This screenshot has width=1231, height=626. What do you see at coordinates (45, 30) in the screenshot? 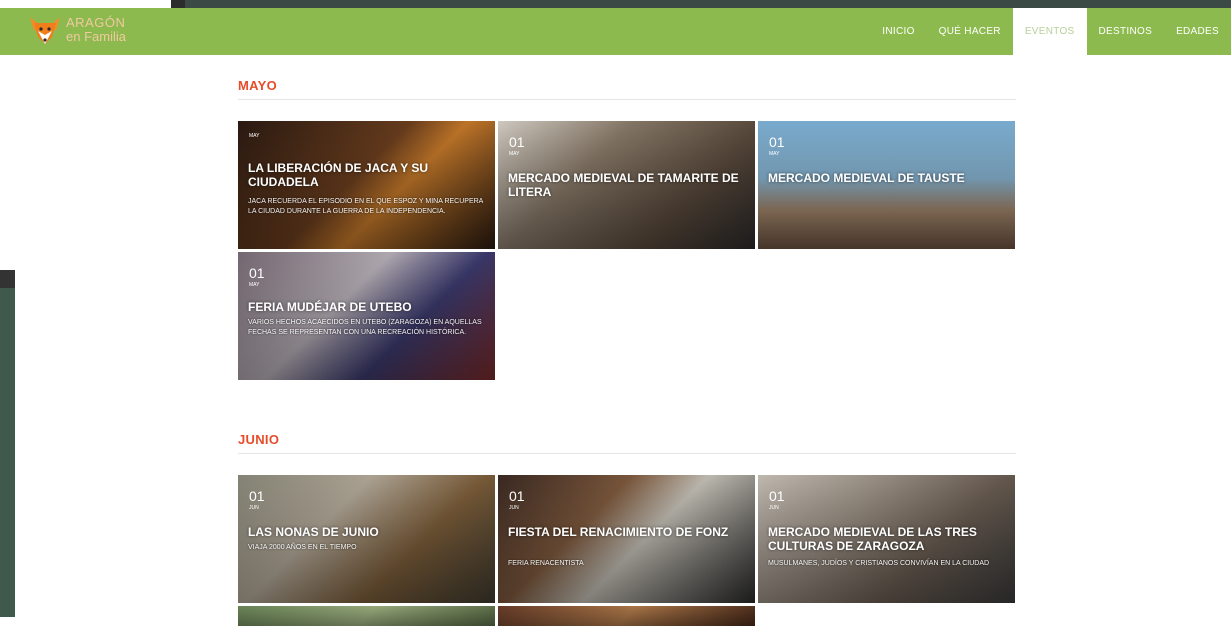
I see `fox-logo-icon` at bounding box center [45, 30].